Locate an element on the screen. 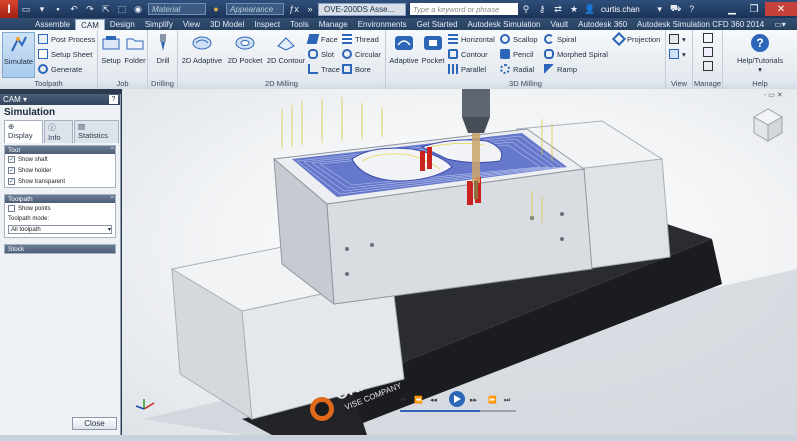  tab-manage: Manage is located at coordinates (333, 24).